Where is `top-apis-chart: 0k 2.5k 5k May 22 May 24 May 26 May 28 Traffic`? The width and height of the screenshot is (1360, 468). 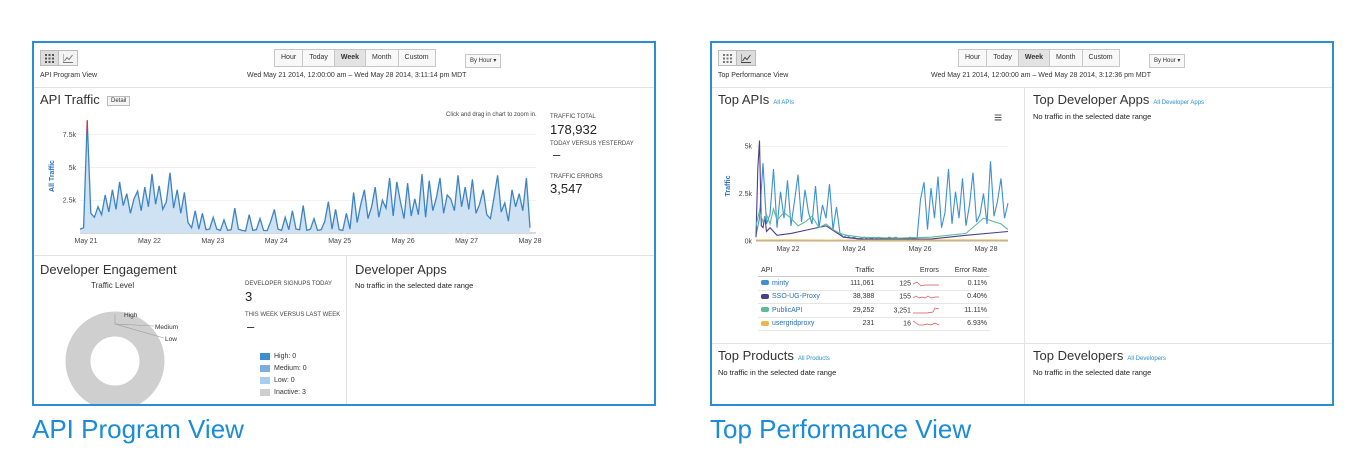
top-apis-chart: 0k 2.5k 5k May 22 May 24 May 26 May 28 Traffic is located at coordinates (866, 188).